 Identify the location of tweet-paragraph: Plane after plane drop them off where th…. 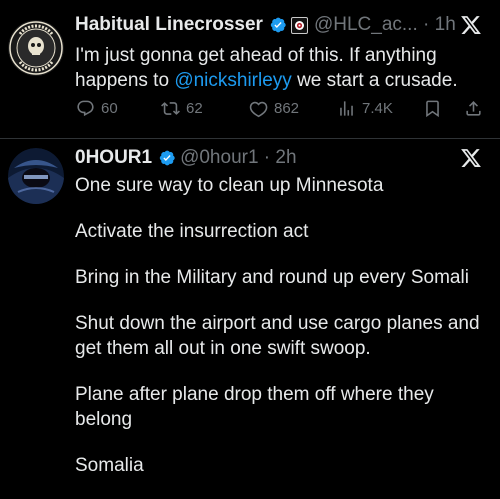
(254, 407).